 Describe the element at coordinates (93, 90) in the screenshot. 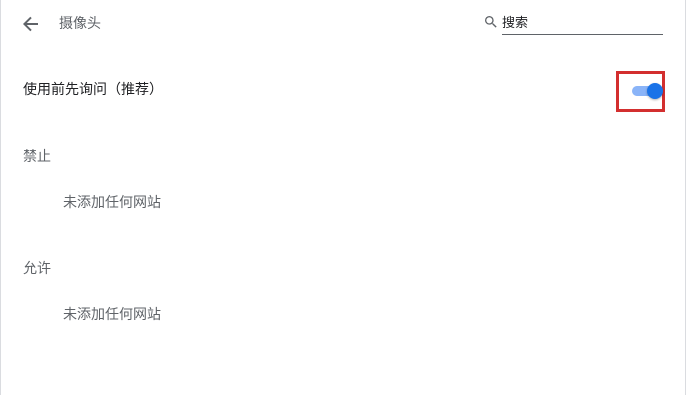

I see `ask-before-access-label: 使用前先询问（推荐）` at that location.